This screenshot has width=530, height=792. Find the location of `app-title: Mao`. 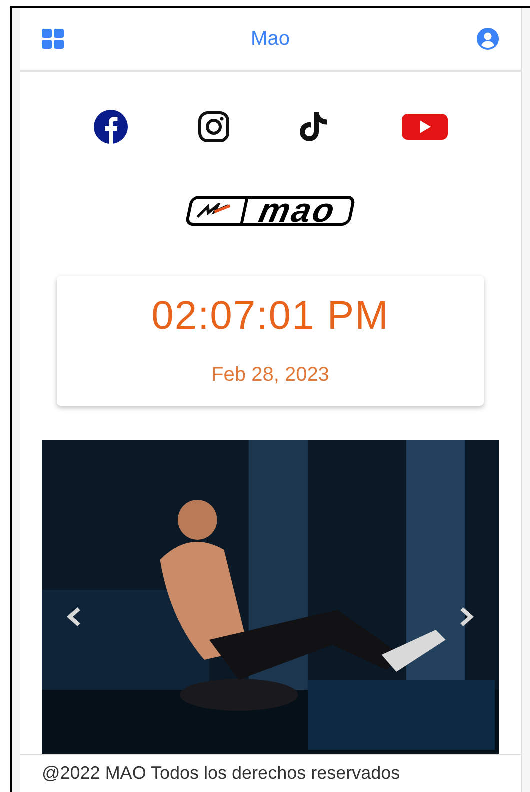

app-title: Mao is located at coordinates (270, 39).